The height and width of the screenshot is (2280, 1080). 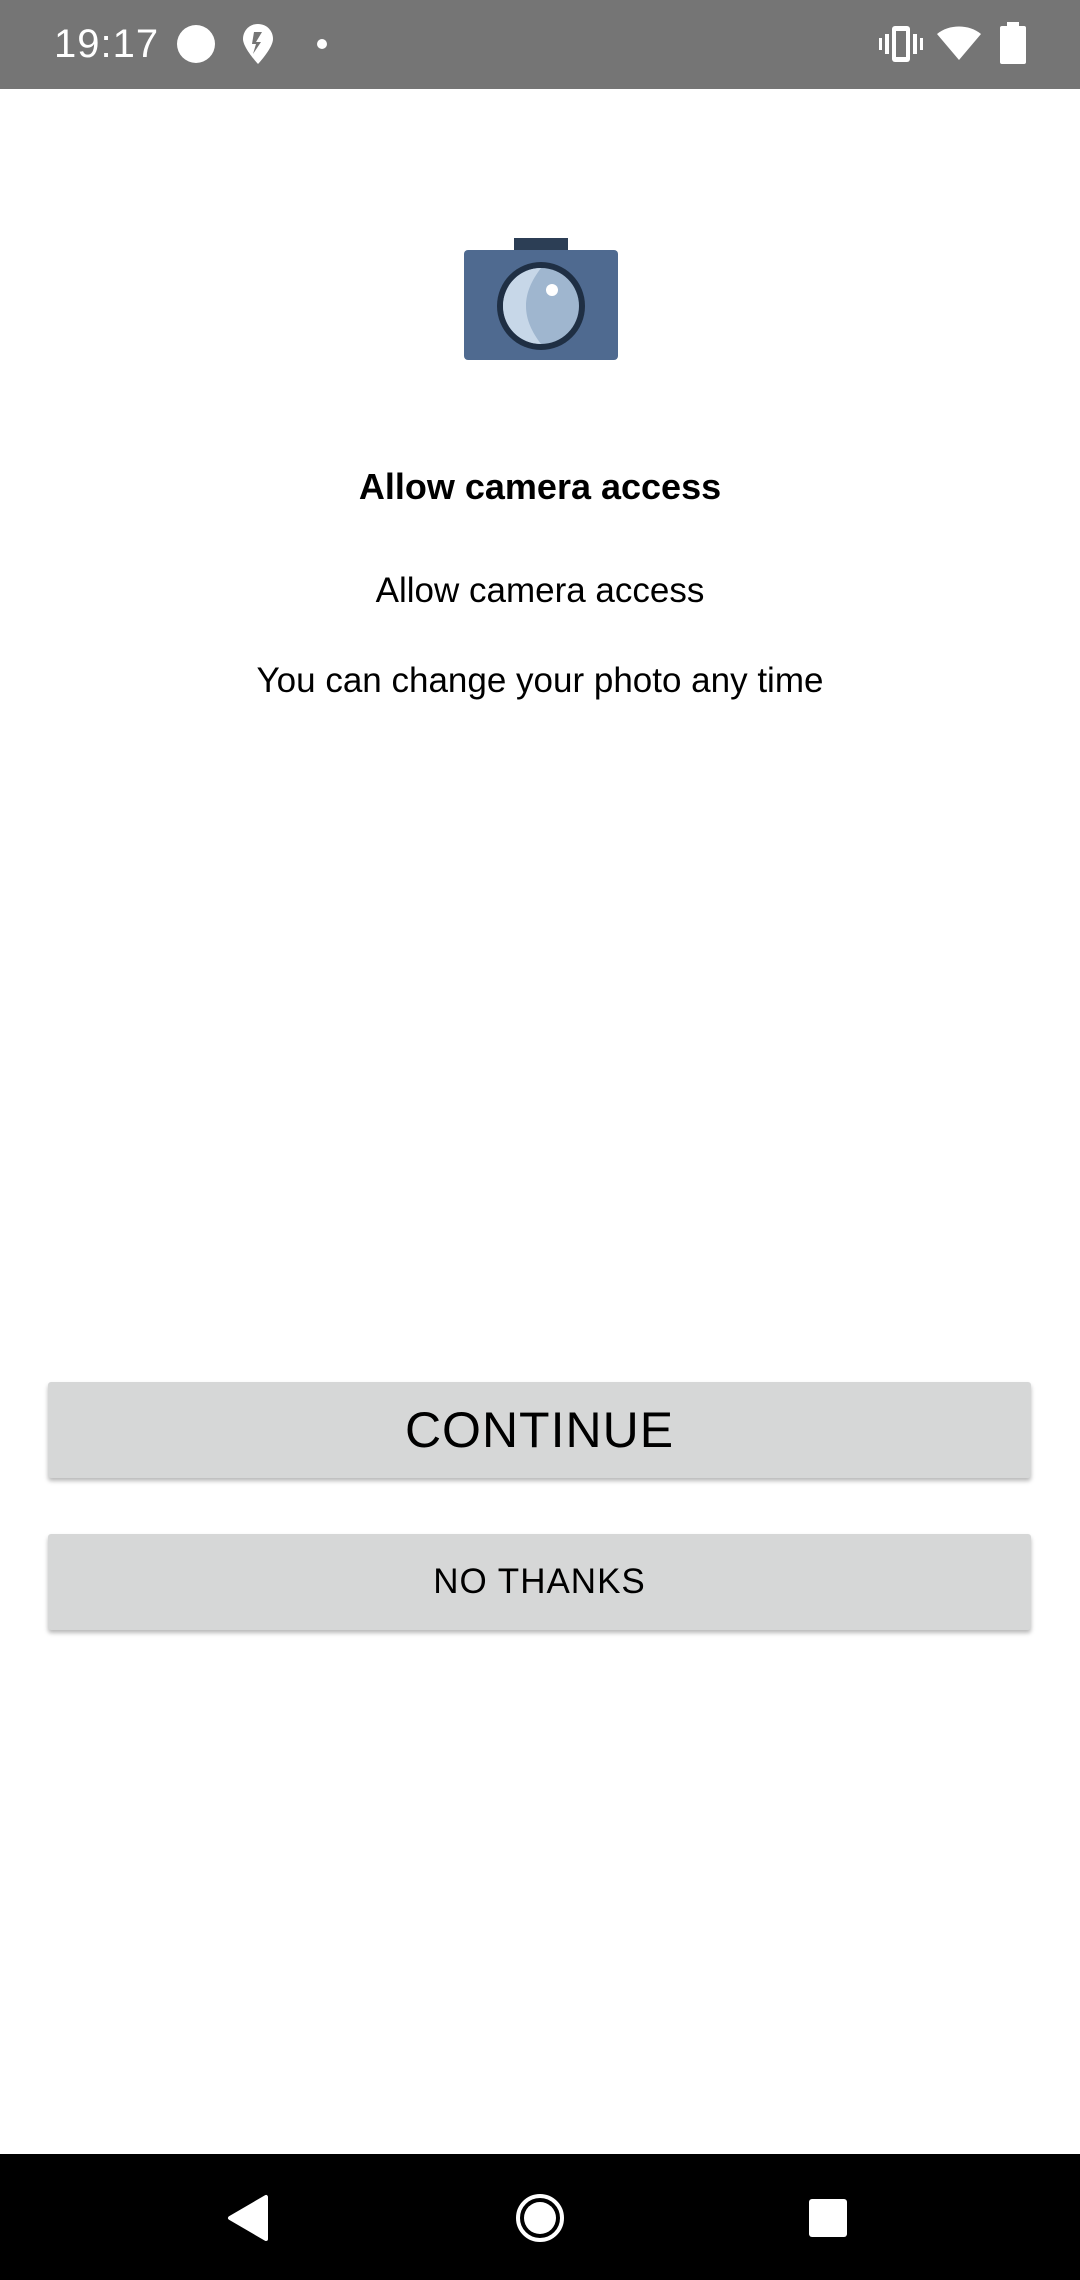 What do you see at coordinates (540, 486) in the screenshot?
I see `page-title: Allow camera access` at bounding box center [540, 486].